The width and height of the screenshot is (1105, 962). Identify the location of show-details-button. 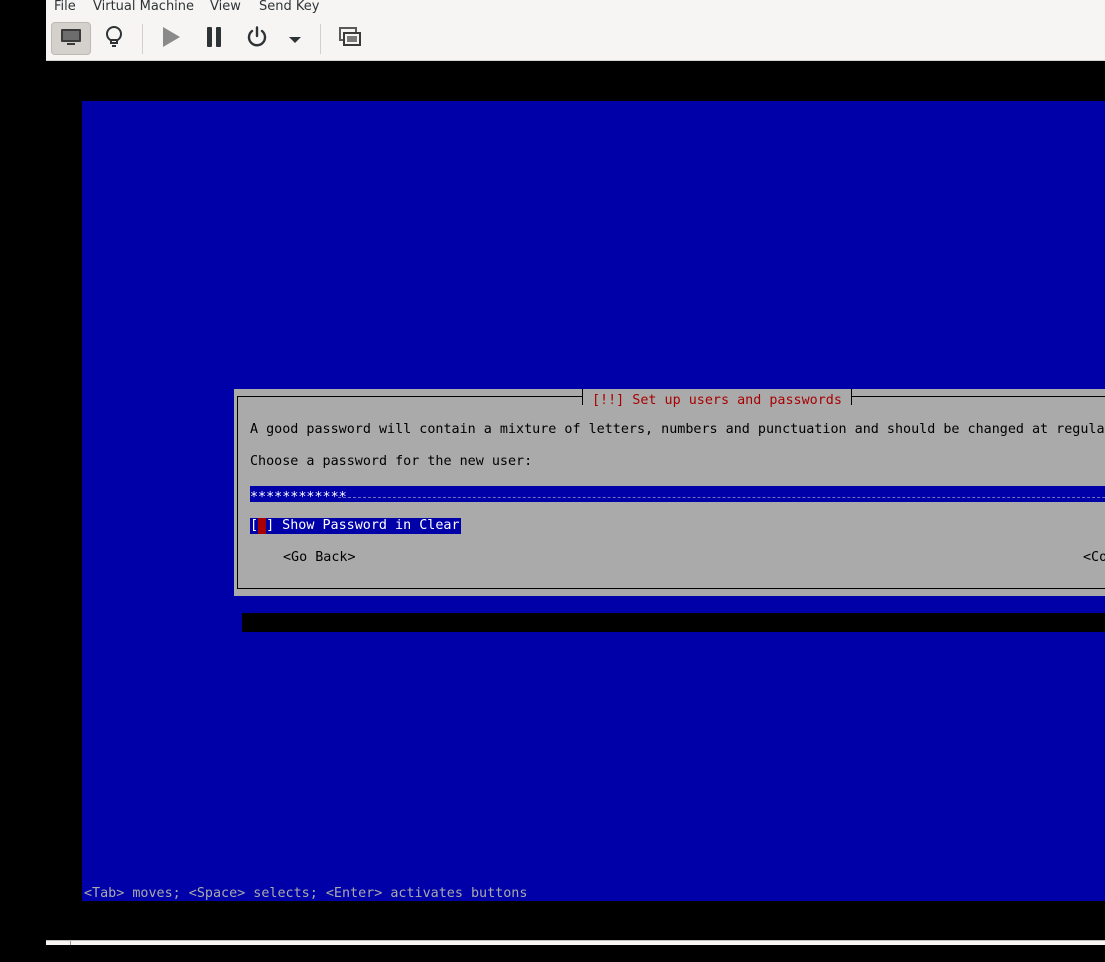
(114, 38).